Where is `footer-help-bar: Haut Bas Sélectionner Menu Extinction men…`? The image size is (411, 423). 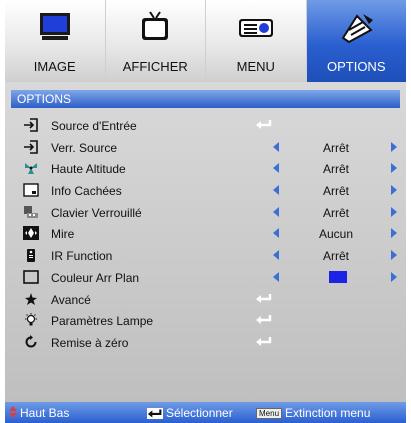
footer-help-bar: Haut Bas Sélectionner Menu Extinction men… is located at coordinates (205, 412).